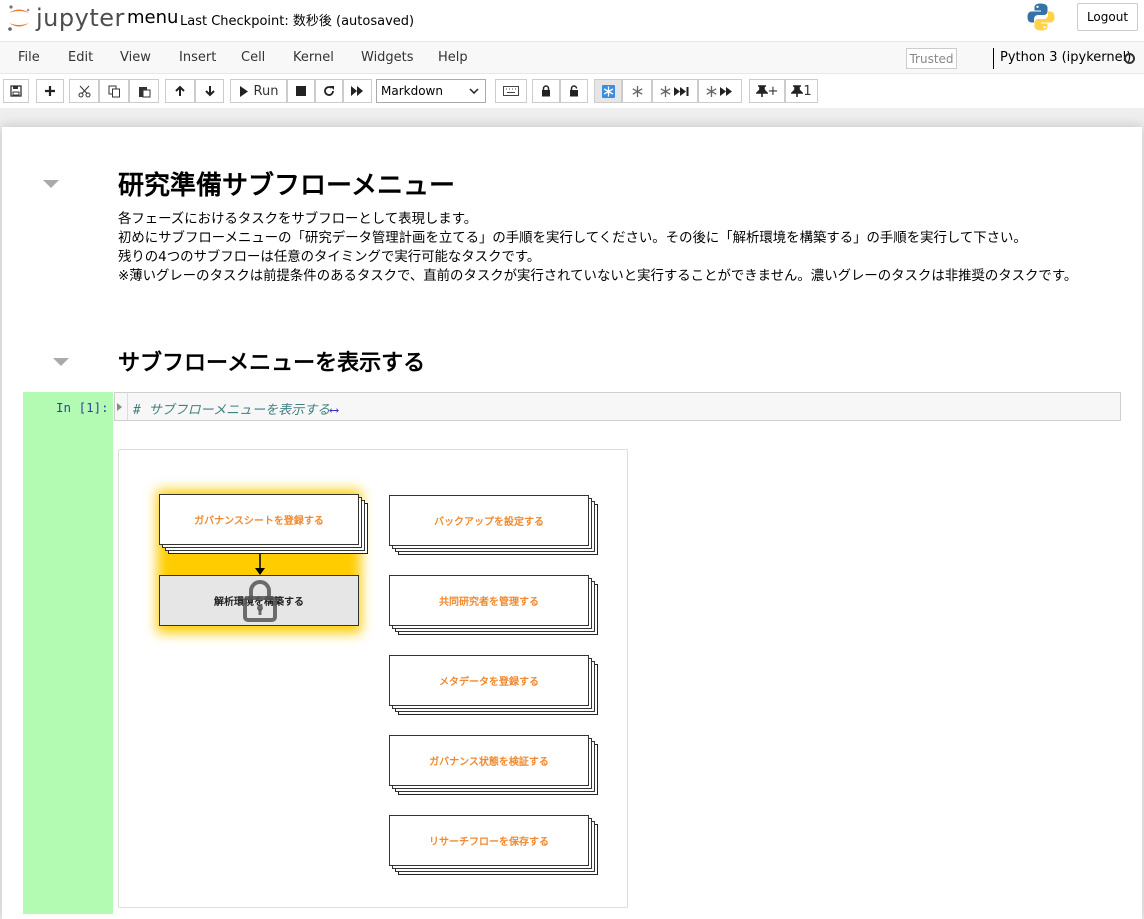 This screenshot has height=919, width=1144. Describe the element at coordinates (334, 410) in the screenshot. I see `collapsed-code-icon: ⟷` at that location.